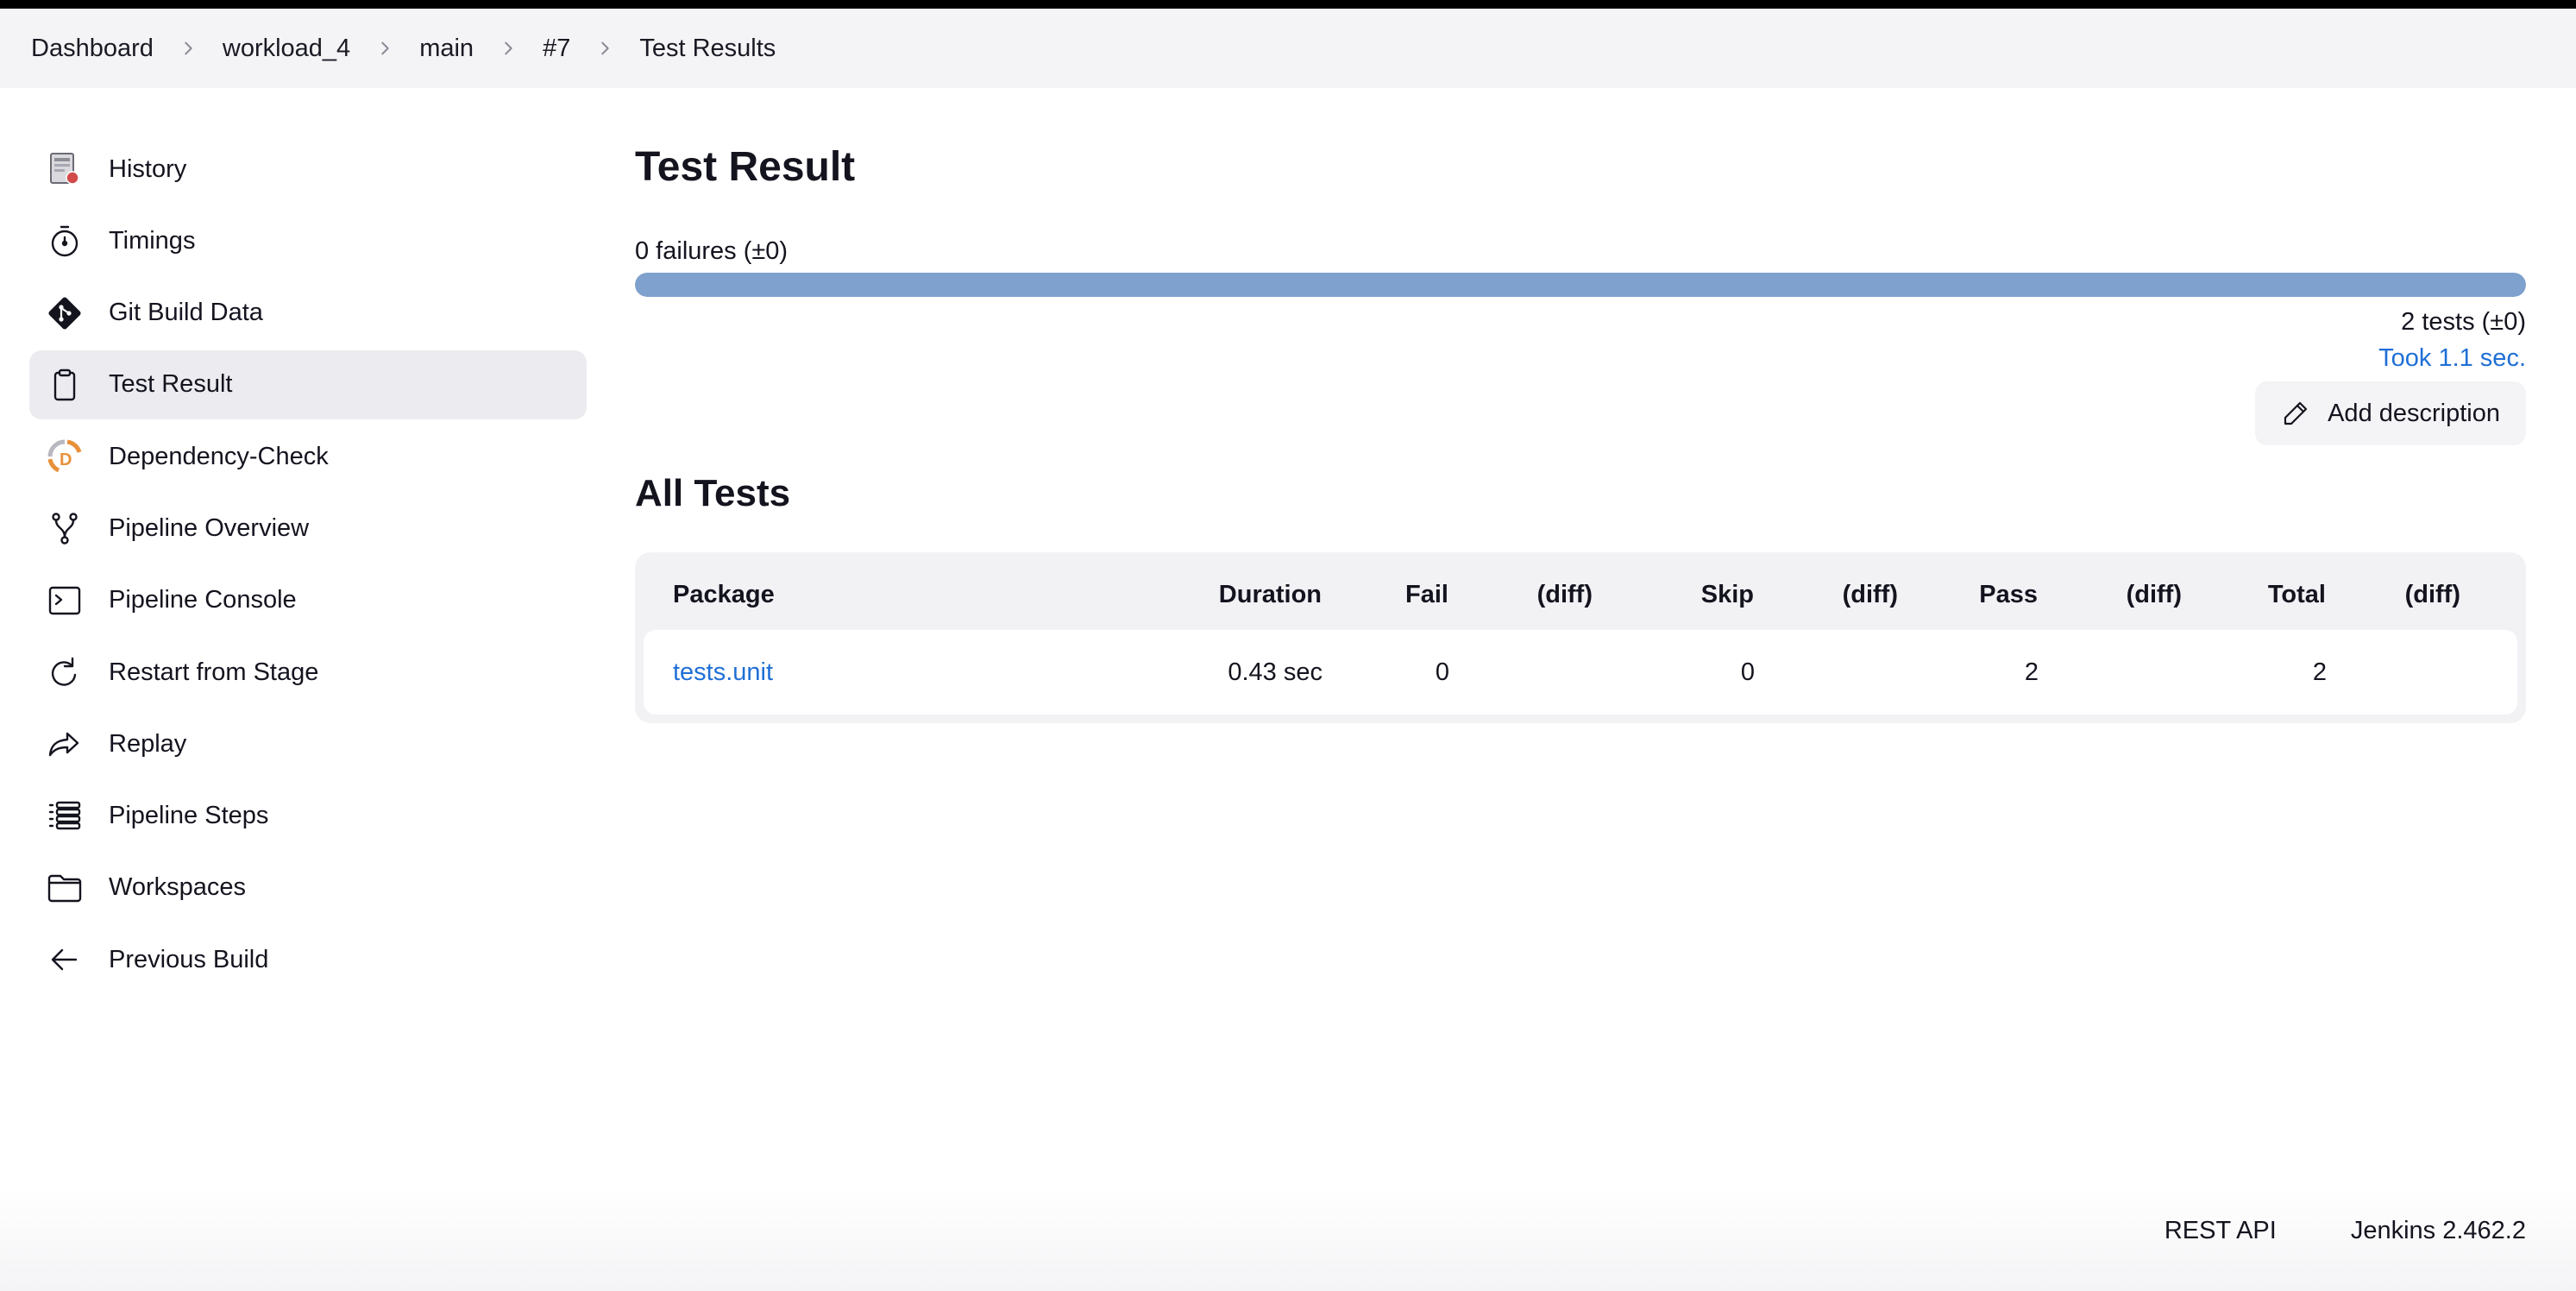 The width and height of the screenshot is (2576, 1291). I want to click on skip-diff-cell, so click(1827, 672).